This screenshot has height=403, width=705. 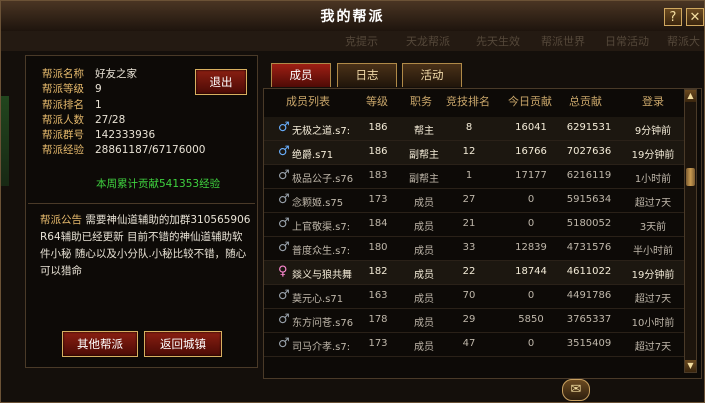 I want to click on guild-name: 好友之家, so click(x=116, y=74).